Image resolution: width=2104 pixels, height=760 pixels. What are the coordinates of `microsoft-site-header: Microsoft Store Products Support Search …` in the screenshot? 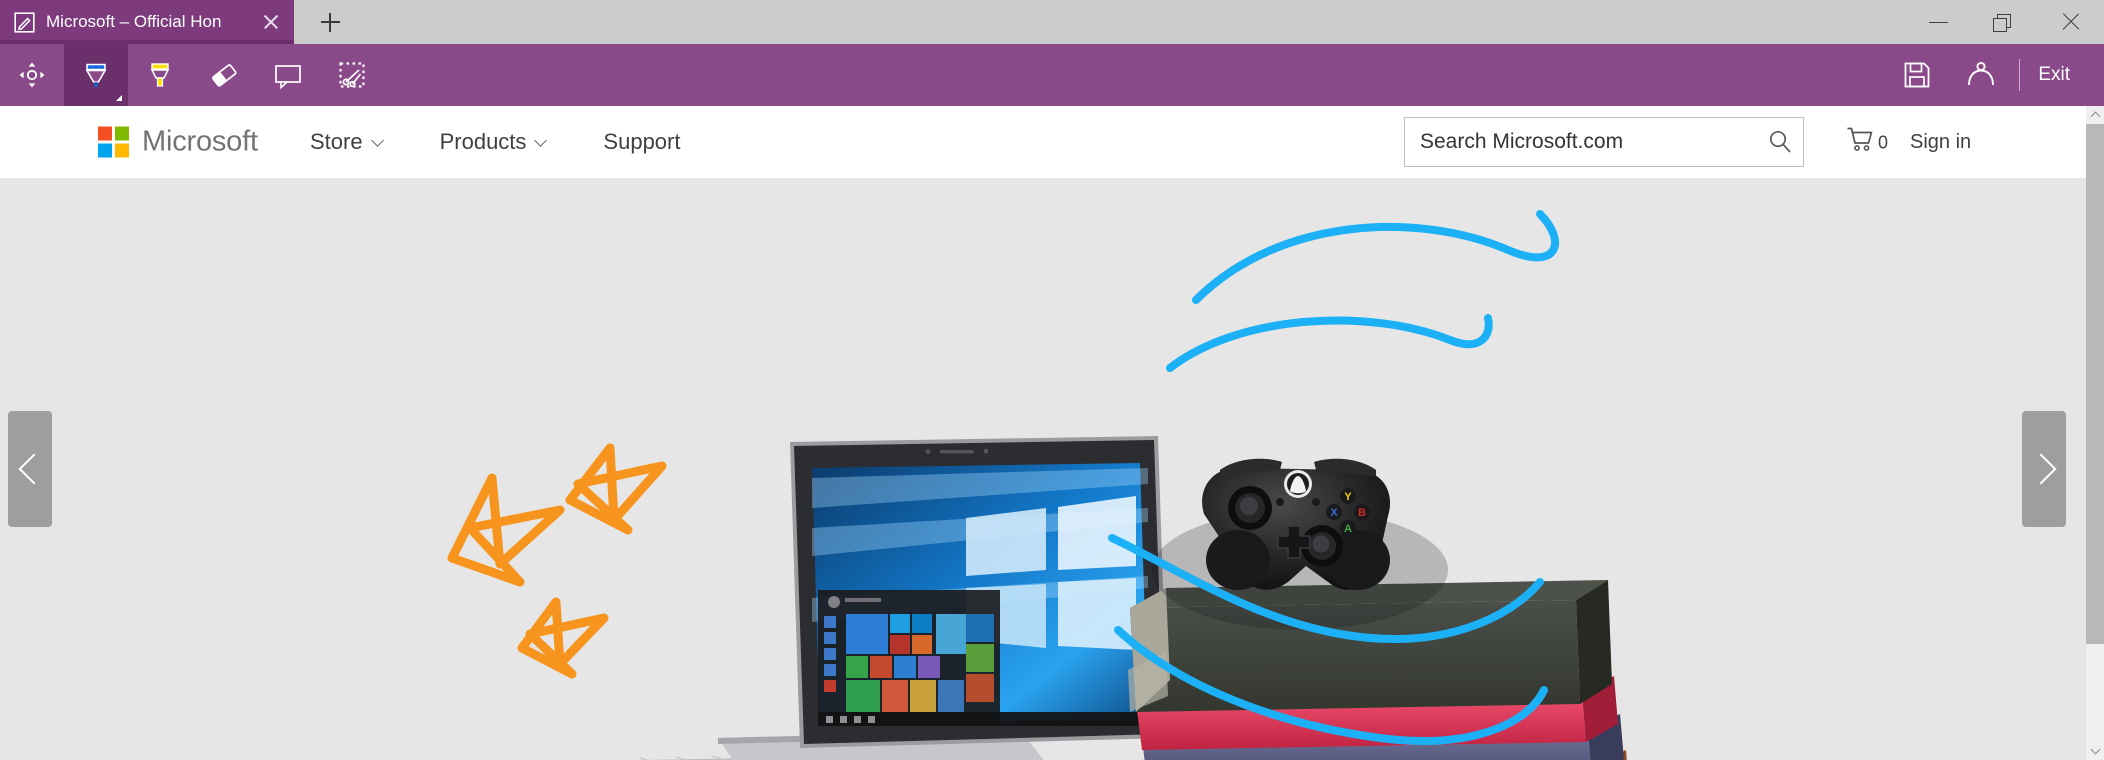 It's located at (1043, 142).